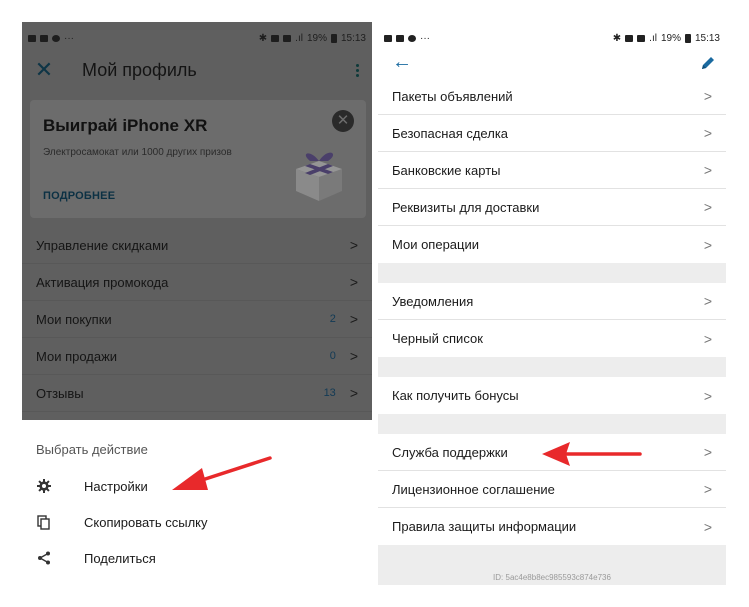 The image size is (749, 607). What do you see at coordinates (125, 125) in the screenshot?
I see `promo-title: Выиграй iPhone XR` at bounding box center [125, 125].